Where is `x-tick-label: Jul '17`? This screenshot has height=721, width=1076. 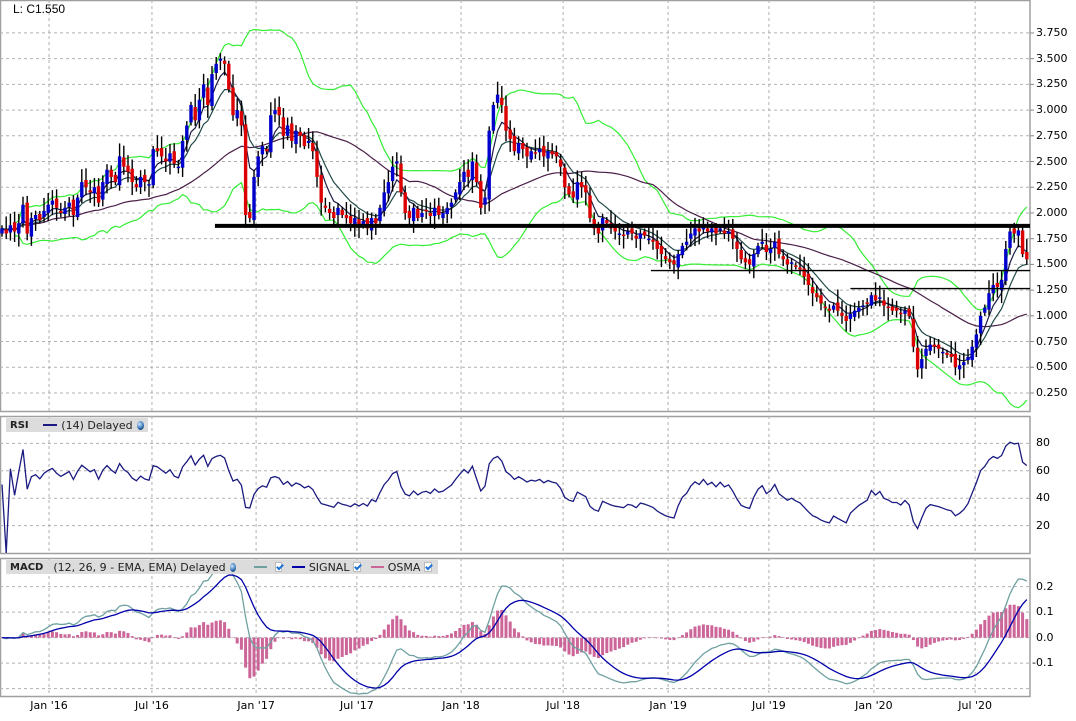 x-tick-label: Jul '17 is located at coordinates (356, 705).